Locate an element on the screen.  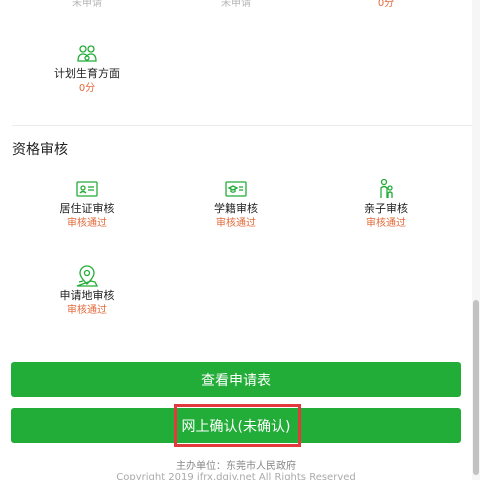
footer-organizer: 主办单位：东莞市人民政府 is located at coordinates (236, 466).